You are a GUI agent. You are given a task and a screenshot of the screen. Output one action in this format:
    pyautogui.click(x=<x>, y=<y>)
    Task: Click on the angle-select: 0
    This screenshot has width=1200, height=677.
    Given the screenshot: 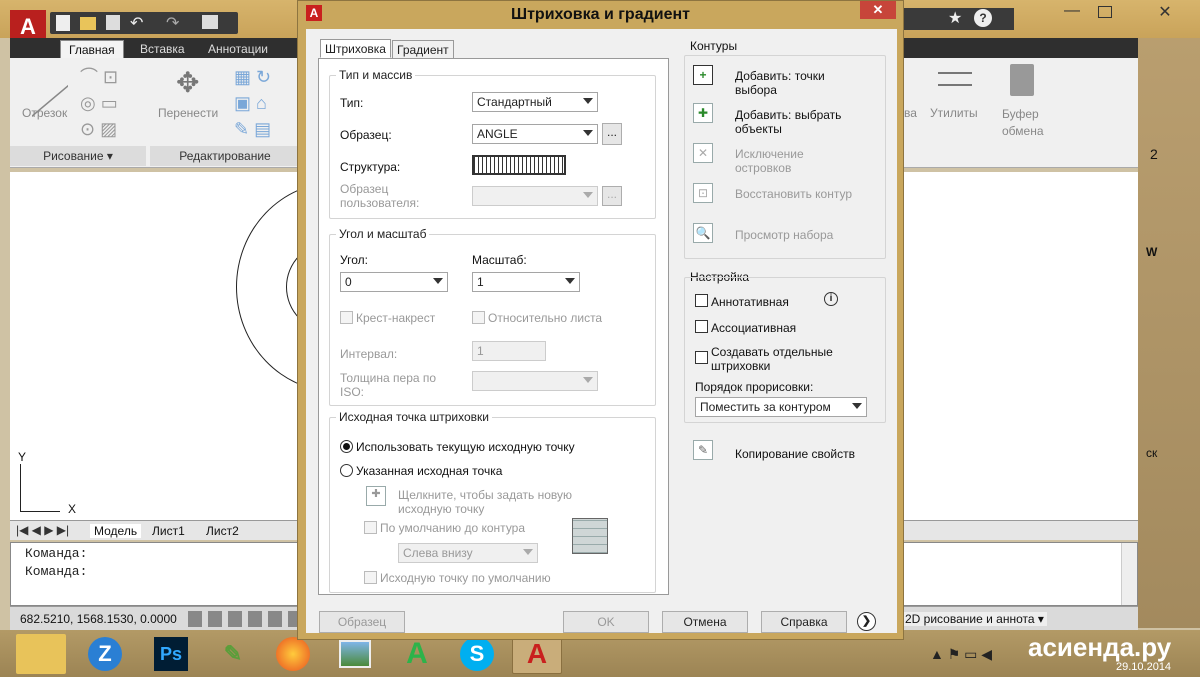 What is the action you would take?
    pyautogui.click(x=394, y=282)
    